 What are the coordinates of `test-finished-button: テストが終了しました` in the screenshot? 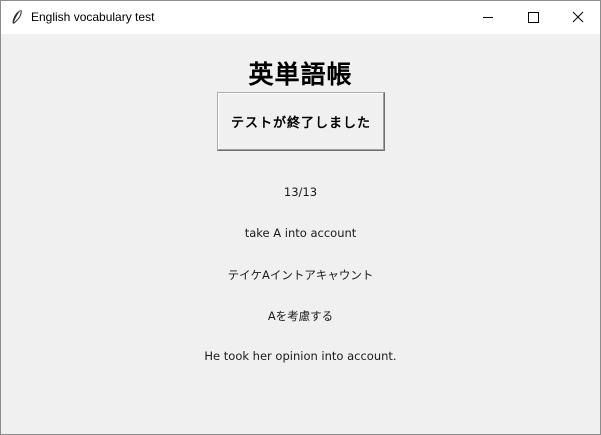 It's located at (301, 121).